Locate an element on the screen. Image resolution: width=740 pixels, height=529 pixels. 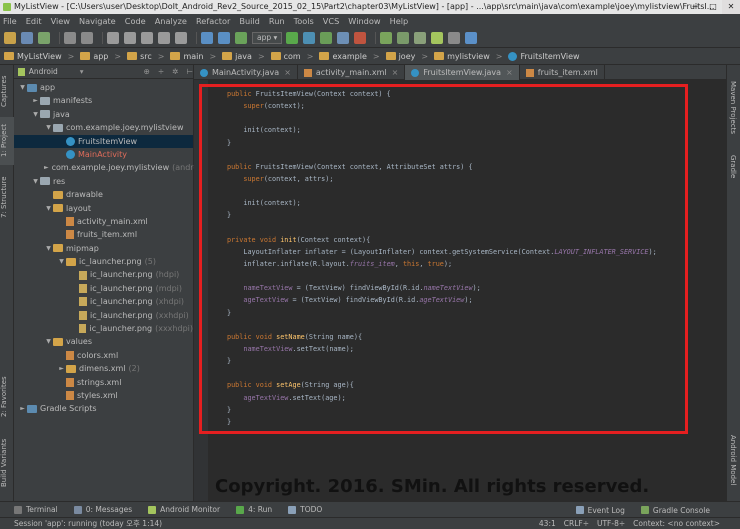
open-folder-icon is located at coordinates (10, 37).